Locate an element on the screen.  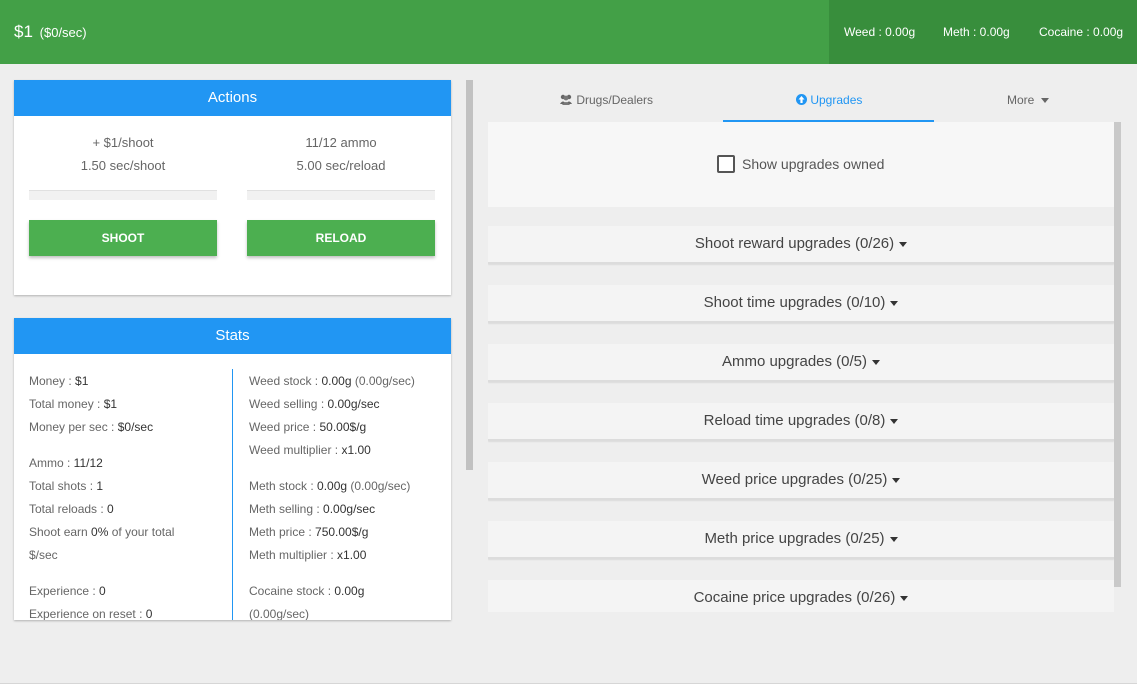
reload-button: RELOAD is located at coordinates (341, 238).